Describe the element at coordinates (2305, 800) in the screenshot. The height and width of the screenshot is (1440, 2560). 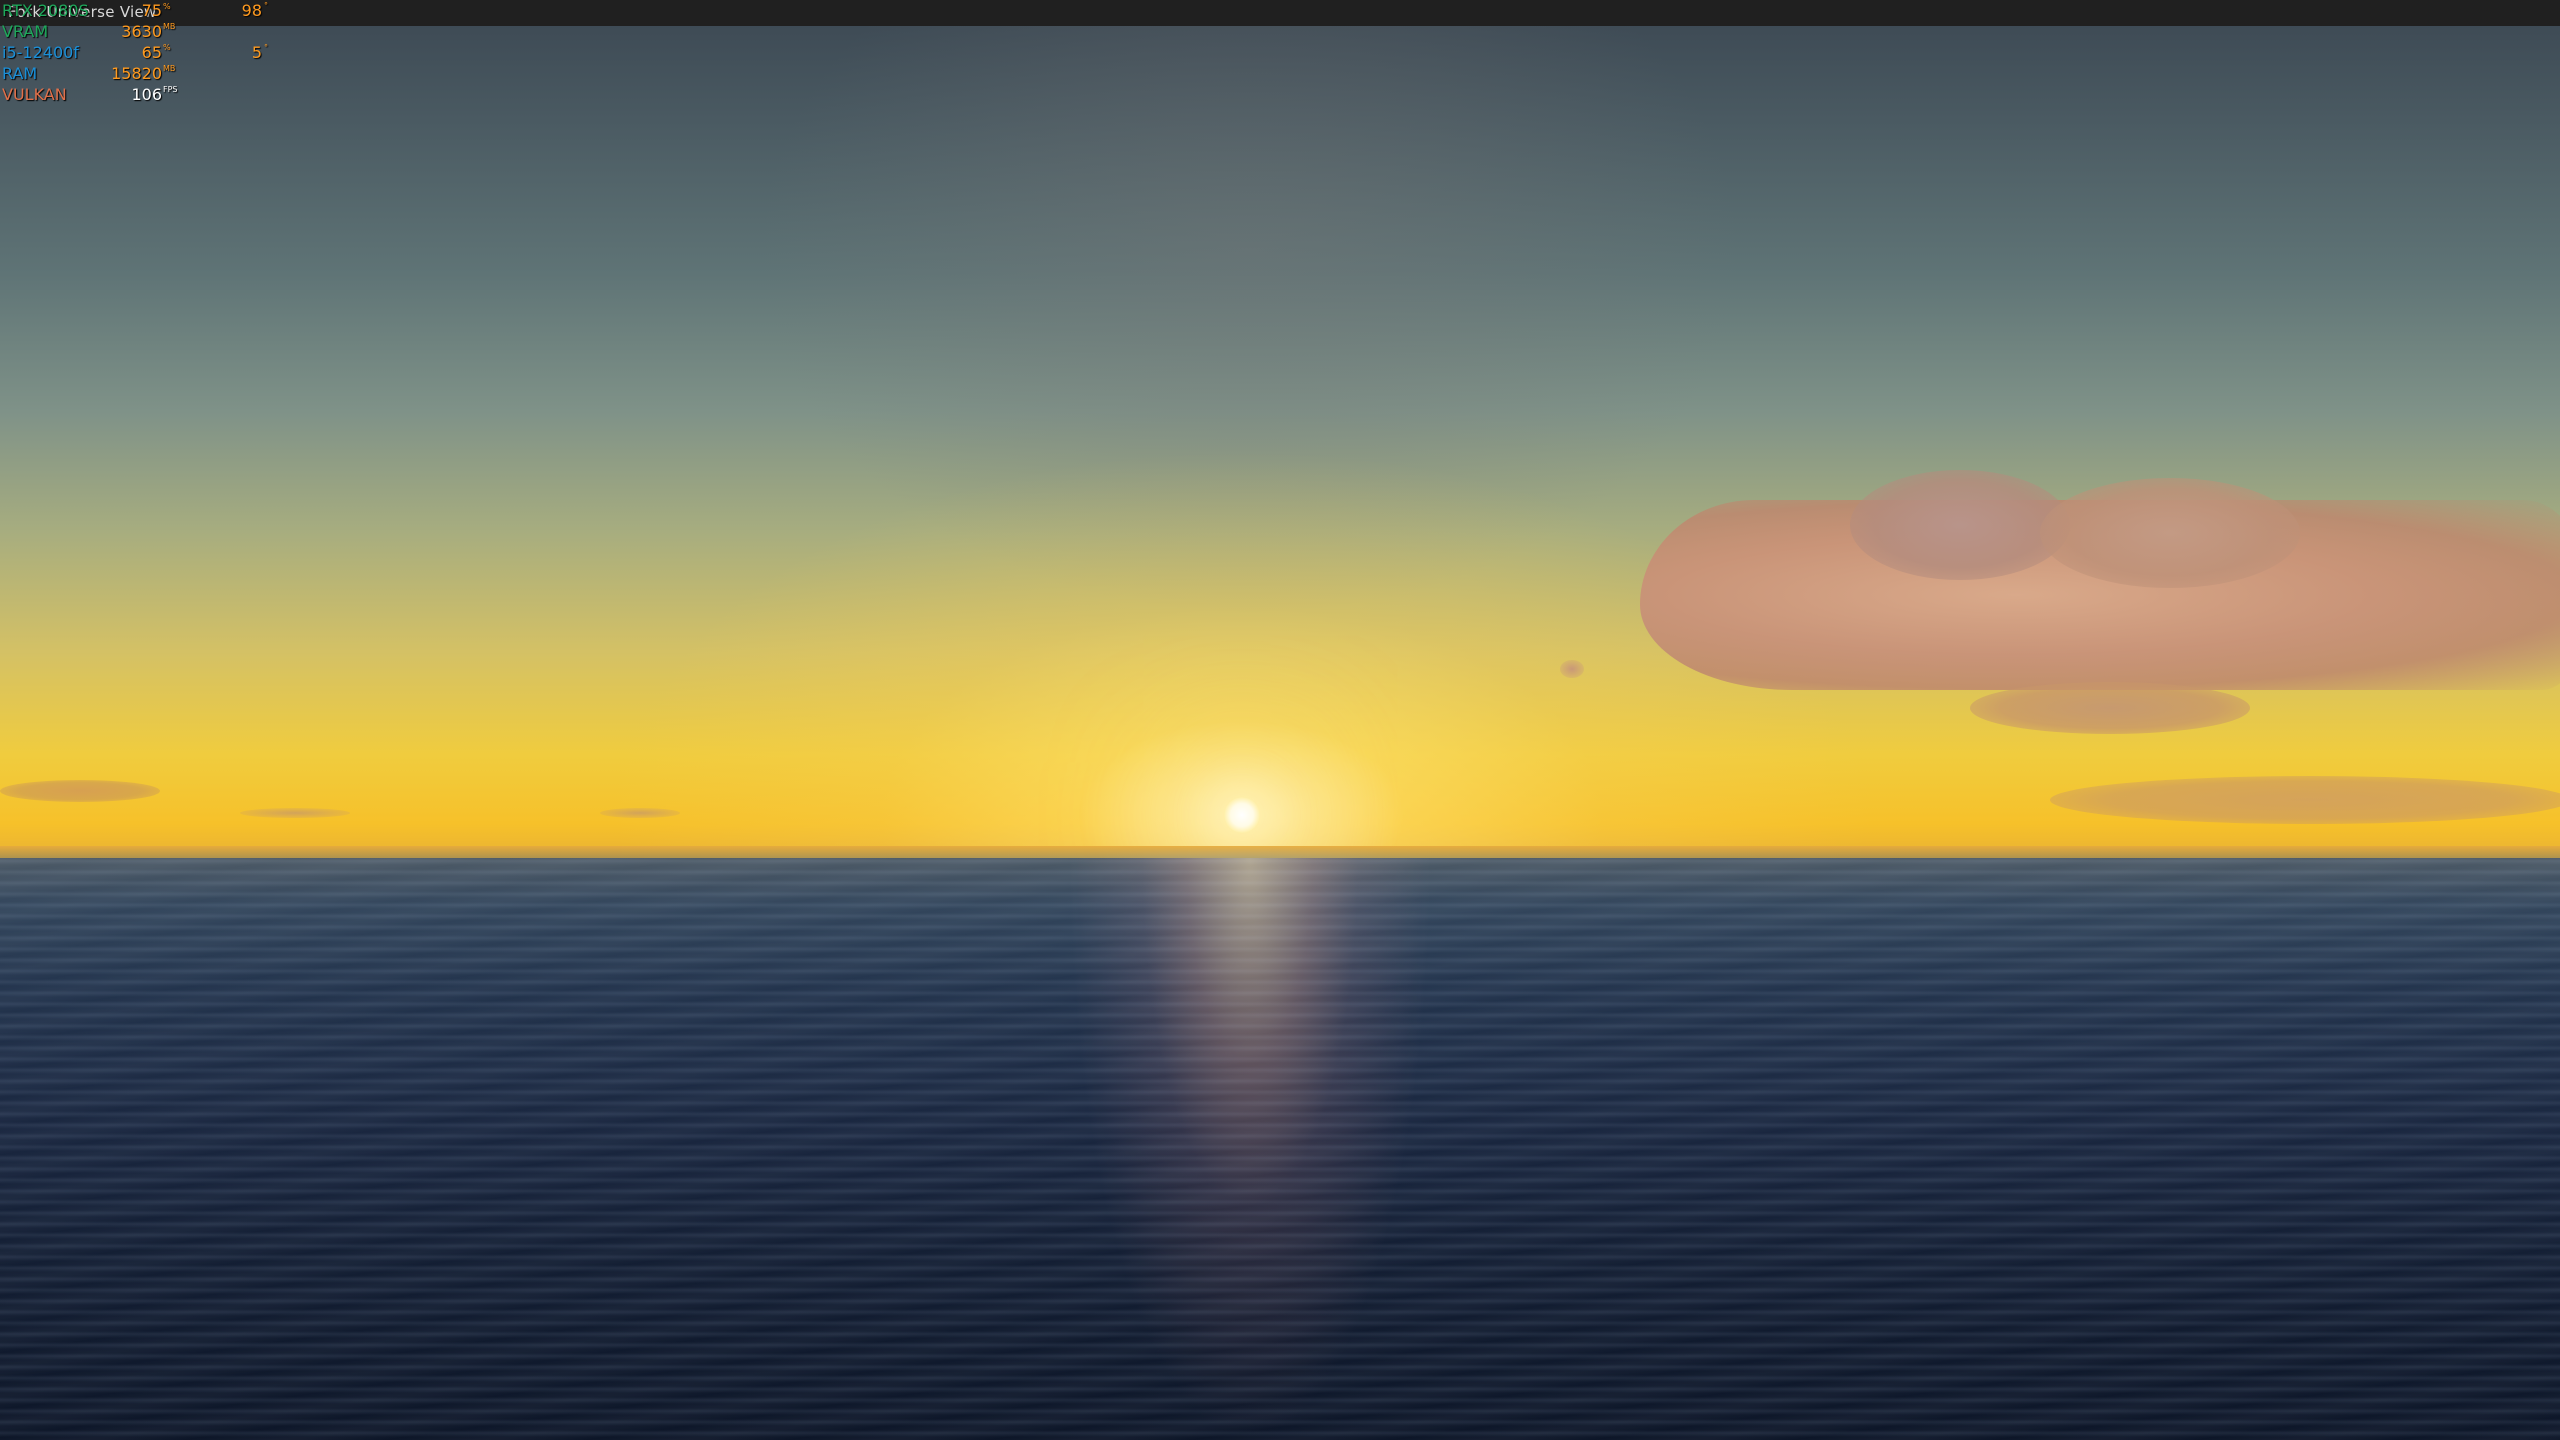
I see `cloud-right` at that location.